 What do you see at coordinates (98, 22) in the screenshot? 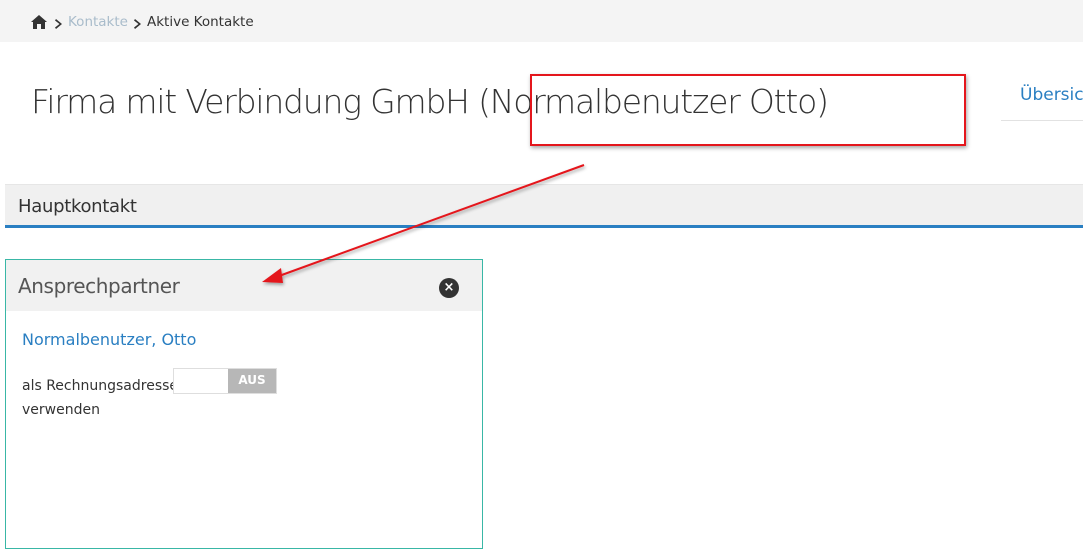
I see `breadcrumb-item-kontakte: Kontakte` at bounding box center [98, 22].